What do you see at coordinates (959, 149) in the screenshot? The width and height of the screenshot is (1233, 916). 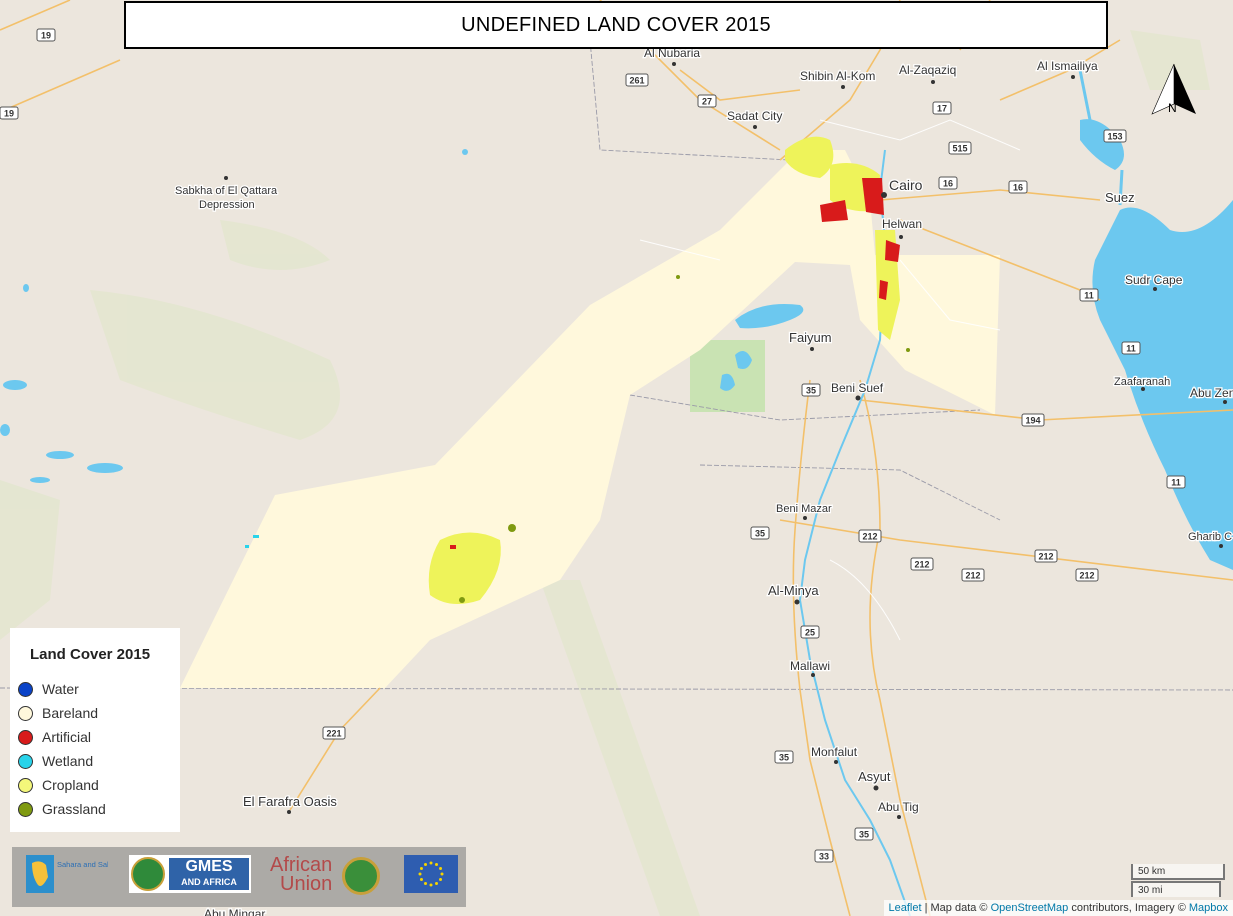 I see `road-shield-label: 515` at bounding box center [959, 149].